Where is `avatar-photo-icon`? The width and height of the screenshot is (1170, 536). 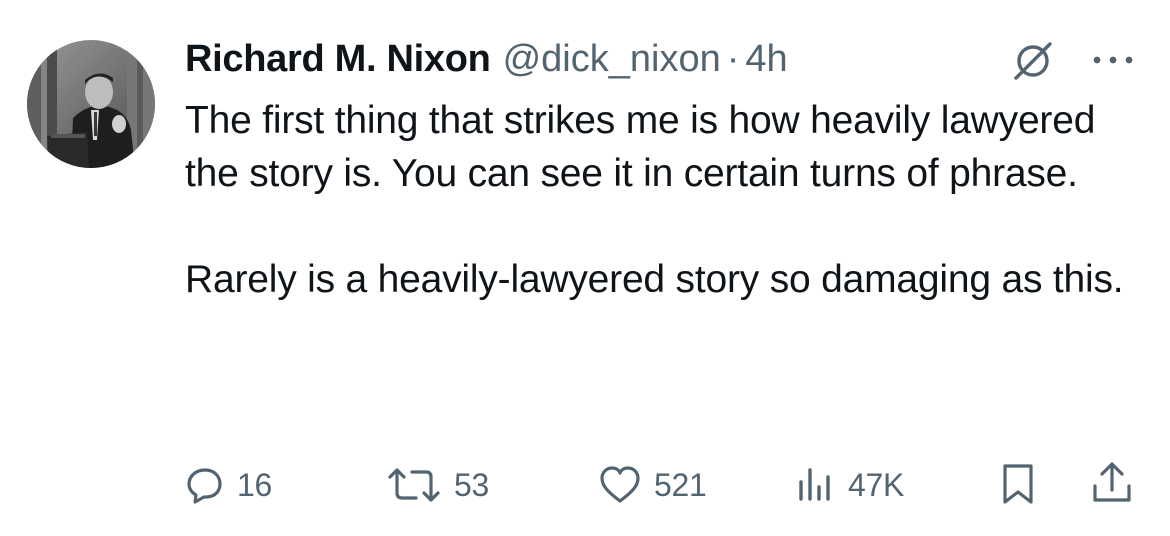 avatar-photo-icon is located at coordinates (91, 104).